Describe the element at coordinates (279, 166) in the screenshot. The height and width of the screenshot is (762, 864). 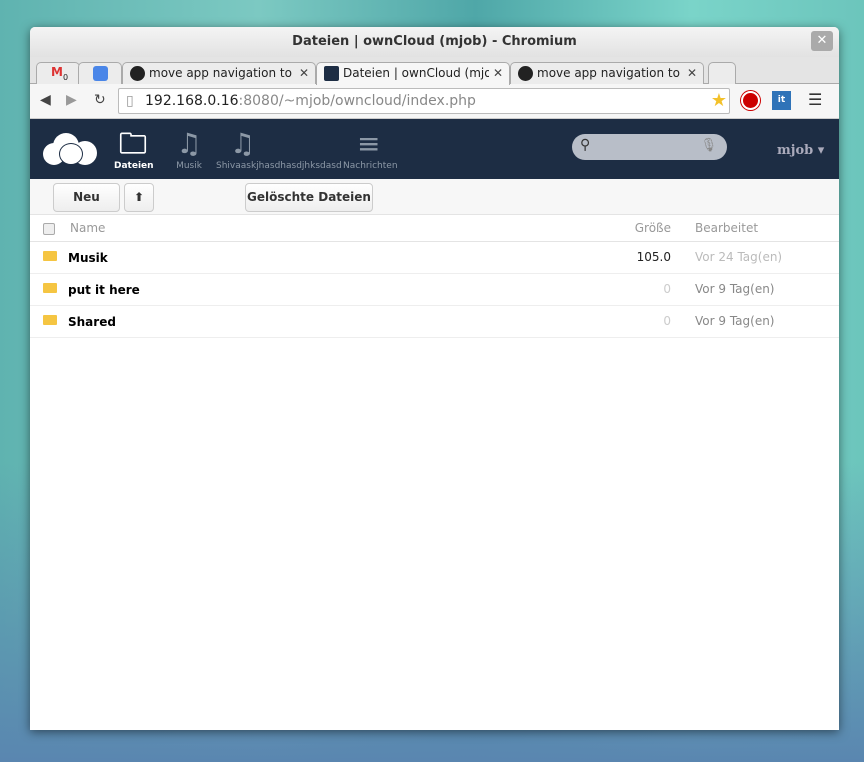
I see `nav-label: Shivaaskjhasdhasdjhksdasd` at that location.